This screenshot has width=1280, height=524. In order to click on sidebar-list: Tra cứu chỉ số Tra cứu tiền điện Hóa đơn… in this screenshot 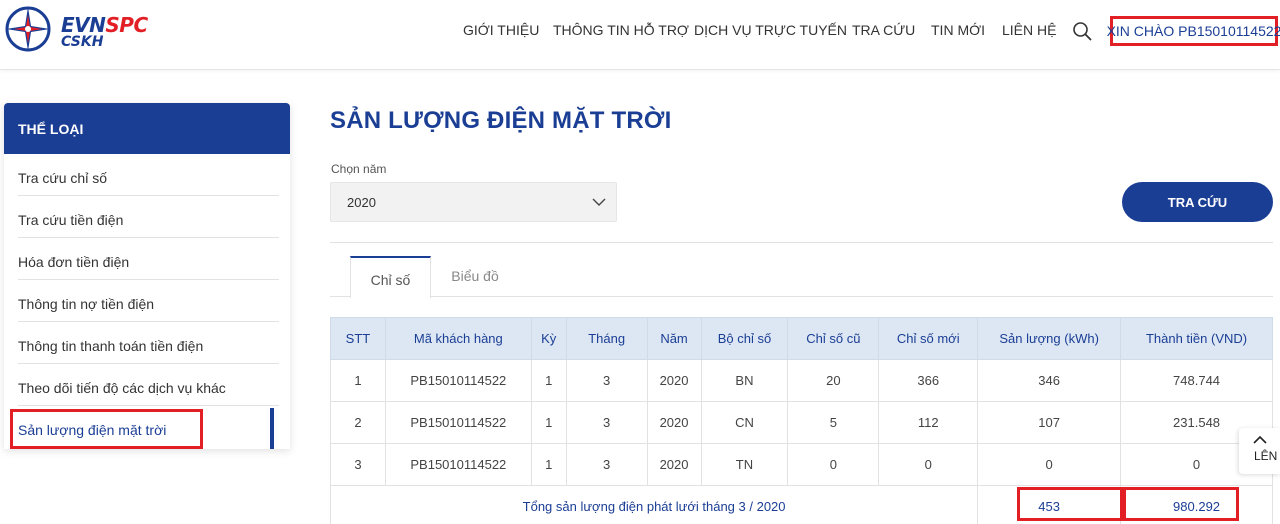, I will do `click(148, 301)`.